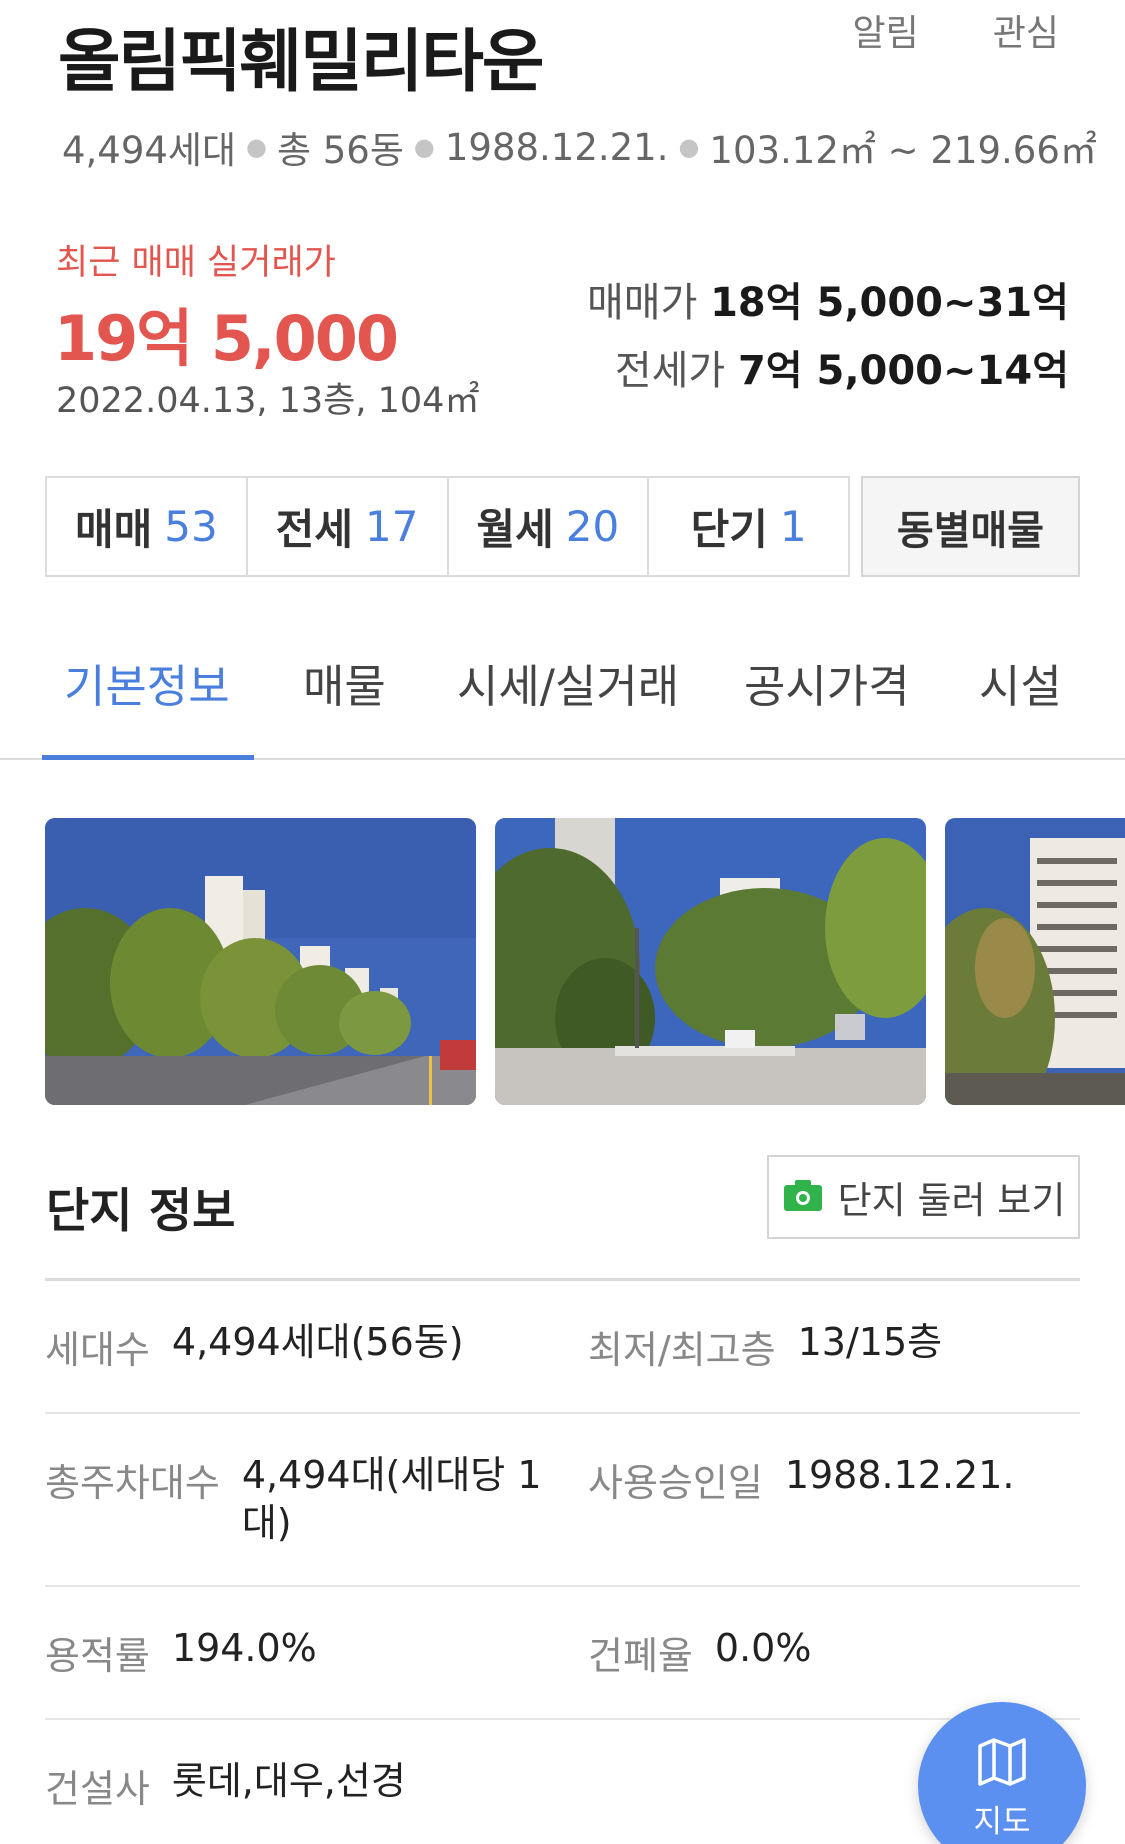  I want to click on tab-listings: 매물, so click(344, 682).